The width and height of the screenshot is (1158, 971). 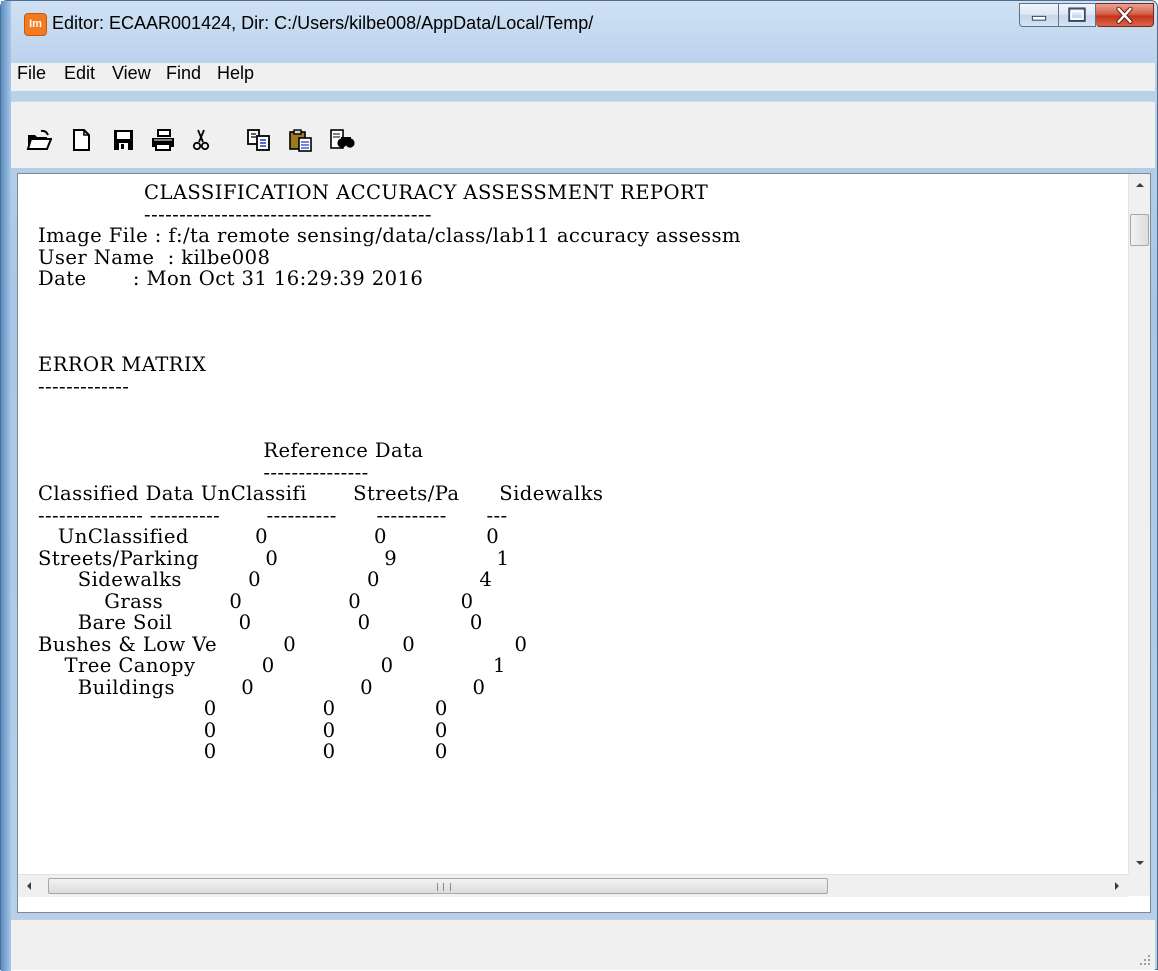 What do you see at coordinates (583, 944) in the screenshot?
I see `status-bar` at bounding box center [583, 944].